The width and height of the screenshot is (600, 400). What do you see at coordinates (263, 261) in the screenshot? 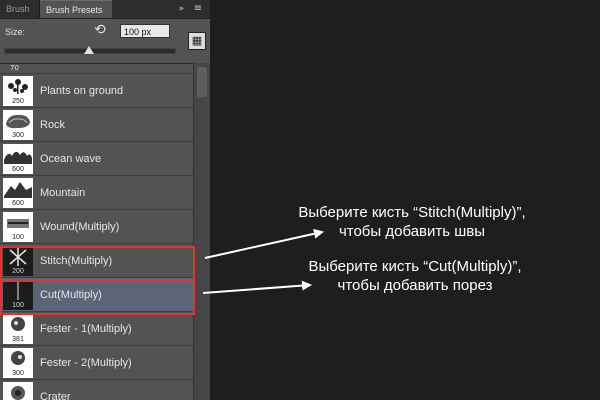
I see `callout-arrows` at bounding box center [263, 261].